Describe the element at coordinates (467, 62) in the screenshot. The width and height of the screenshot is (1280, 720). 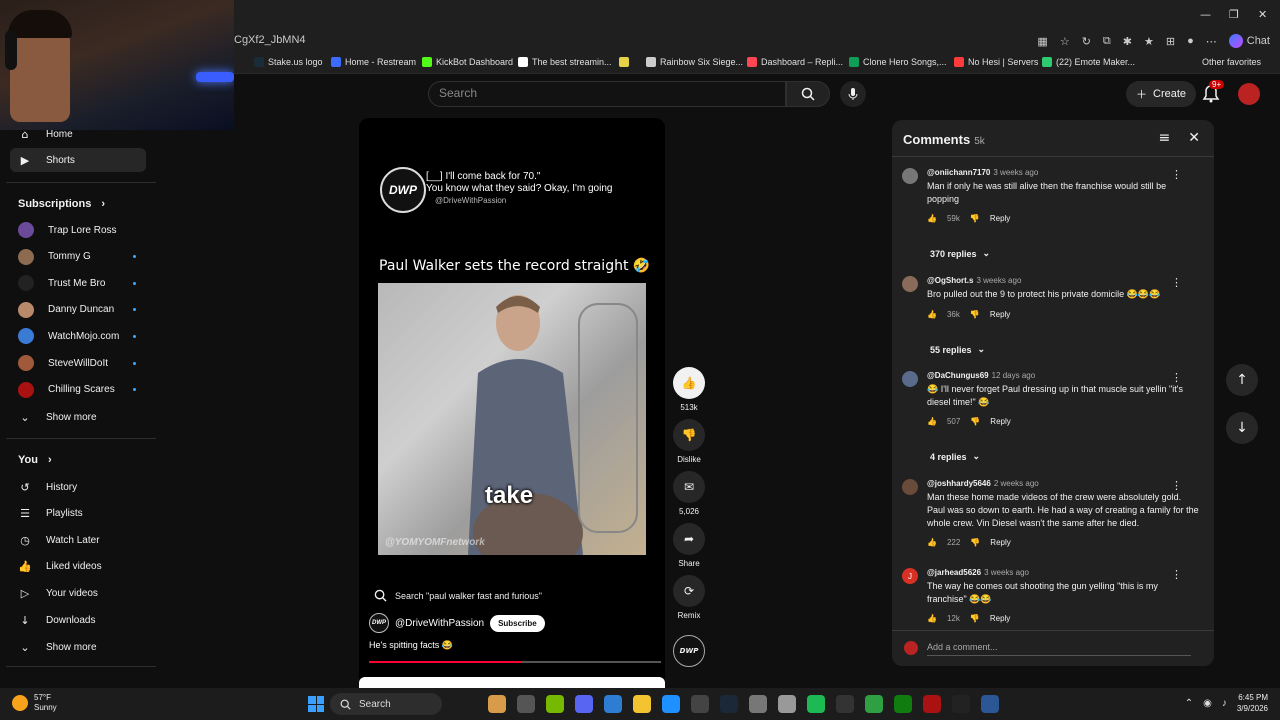
I see `bookmark-item: KickBot Dashboard` at that location.